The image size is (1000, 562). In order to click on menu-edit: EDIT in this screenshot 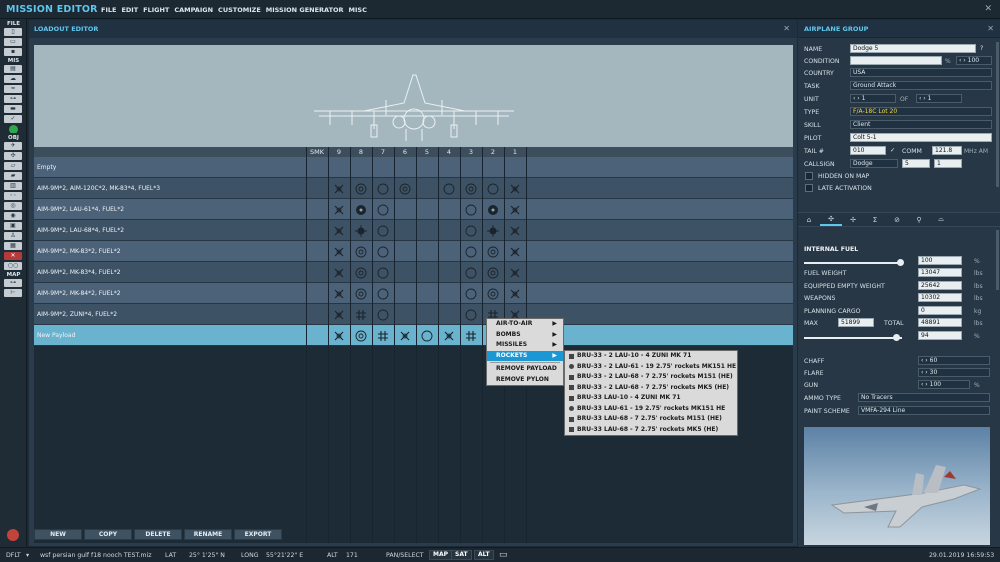, I will do `click(129, 10)`.